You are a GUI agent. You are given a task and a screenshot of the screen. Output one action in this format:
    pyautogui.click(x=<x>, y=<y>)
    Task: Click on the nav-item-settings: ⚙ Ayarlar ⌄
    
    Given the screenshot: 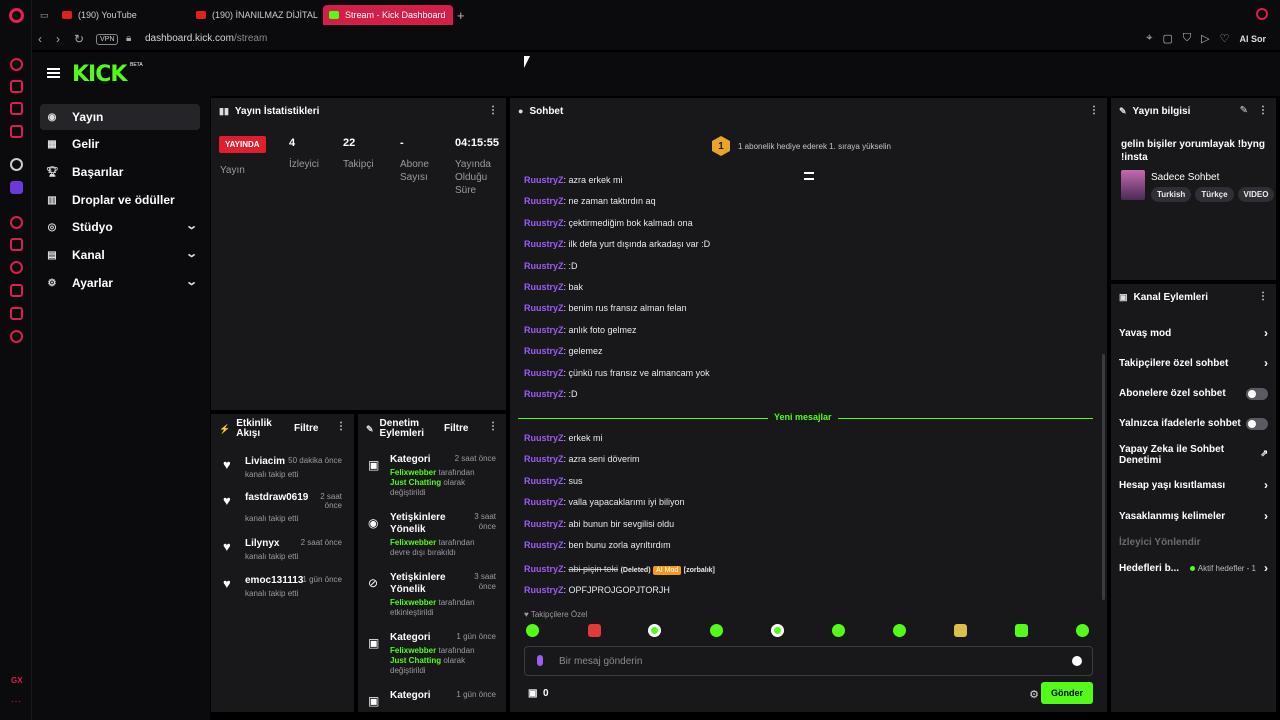 What is the action you would take?
    pyautogui.click(x=120, y=283)
    